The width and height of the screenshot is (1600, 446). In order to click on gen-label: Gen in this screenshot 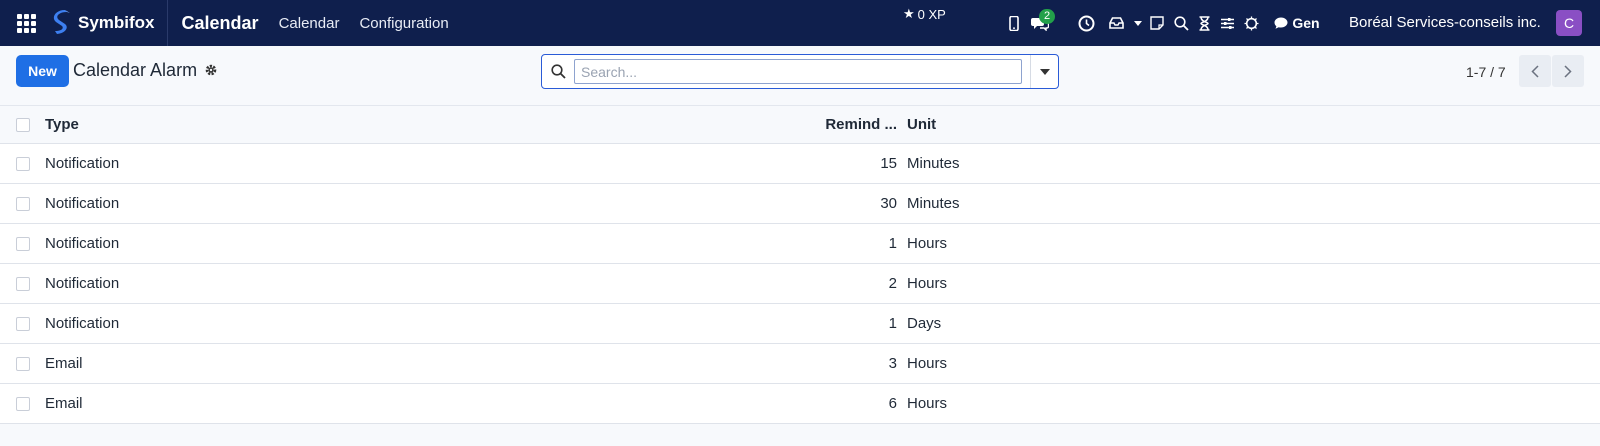, I will do `click(1306, 23)`.